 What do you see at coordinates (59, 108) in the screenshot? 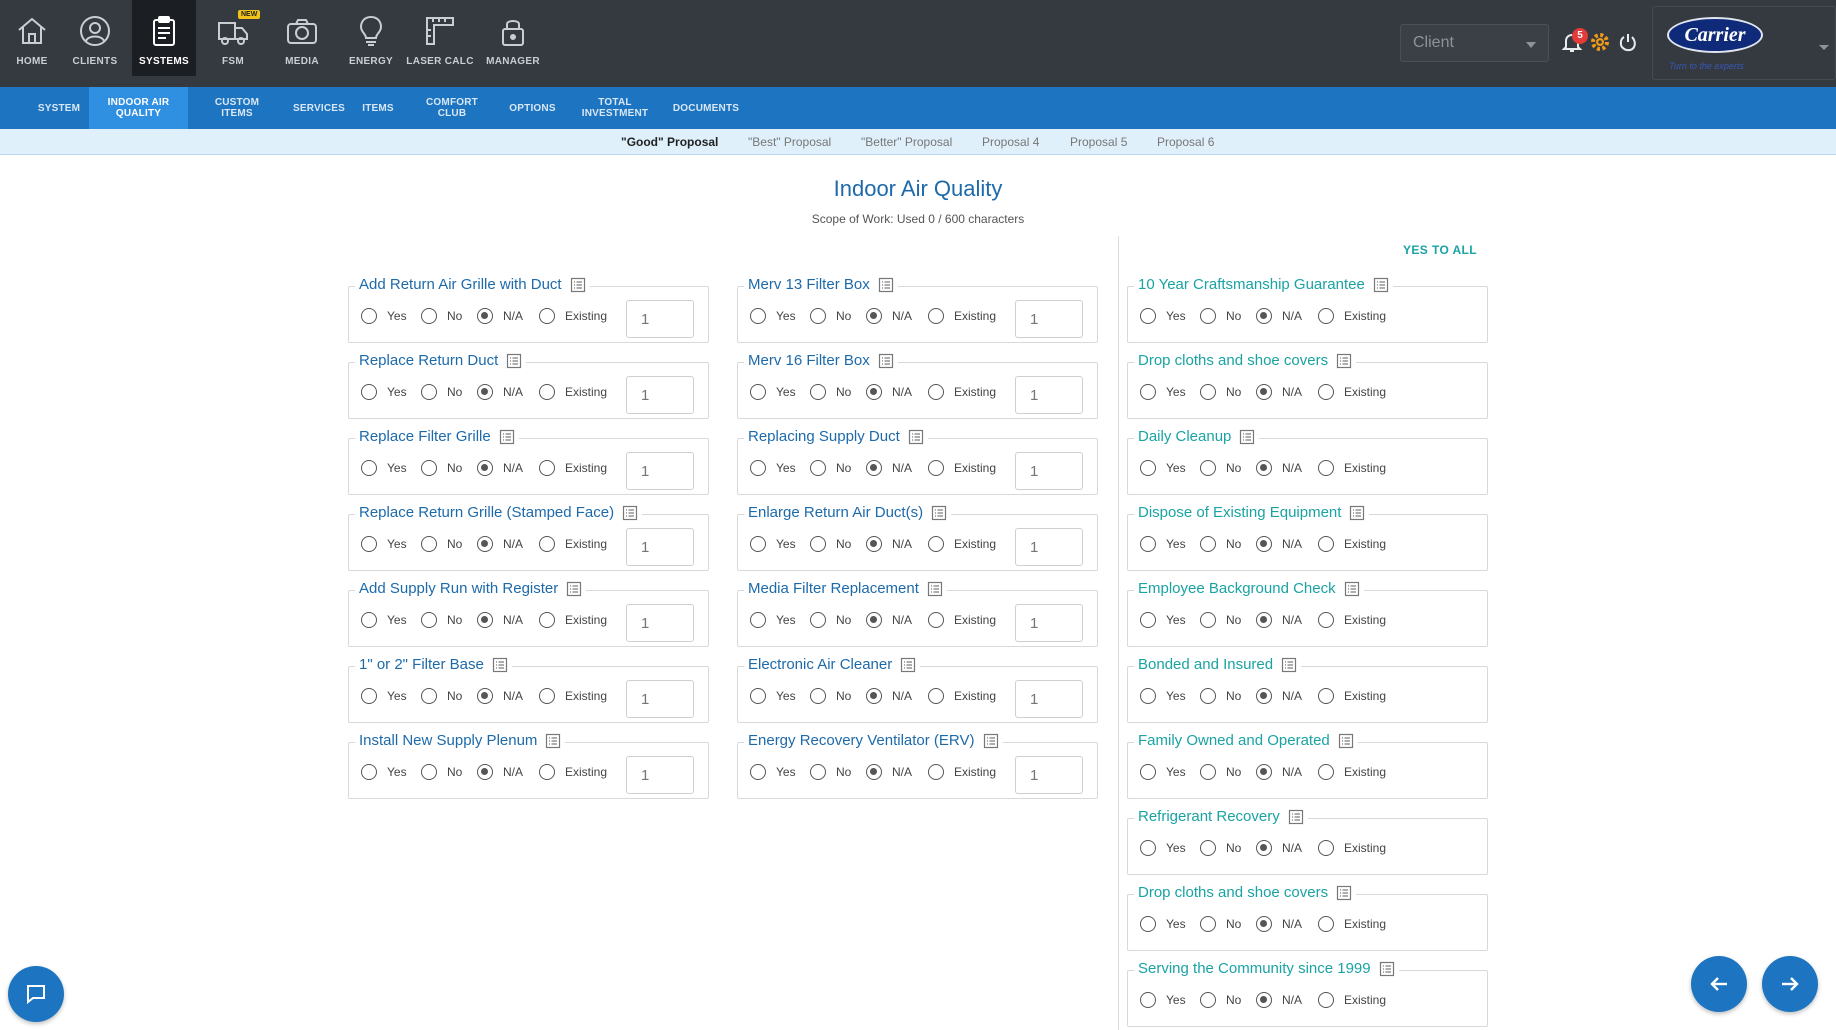
I see `tab-system: SYSTEM` at bounding box center [59, 108].